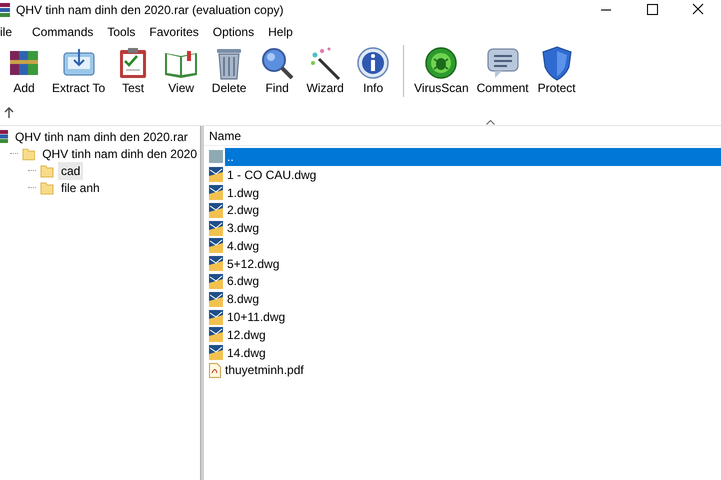 This screenshot has height=480, width=721. I want to click on pdf-file-icon, so click(215, 370).